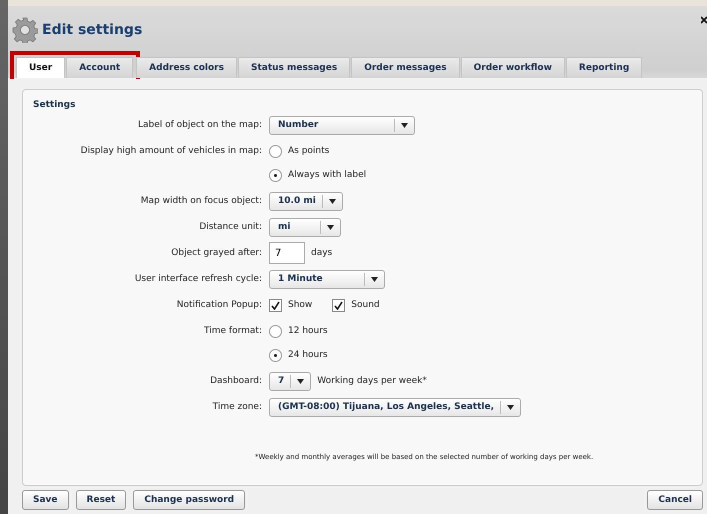 The image size is (707, 514). I want to click on cancel-button: Cancel, so click(675, 500).